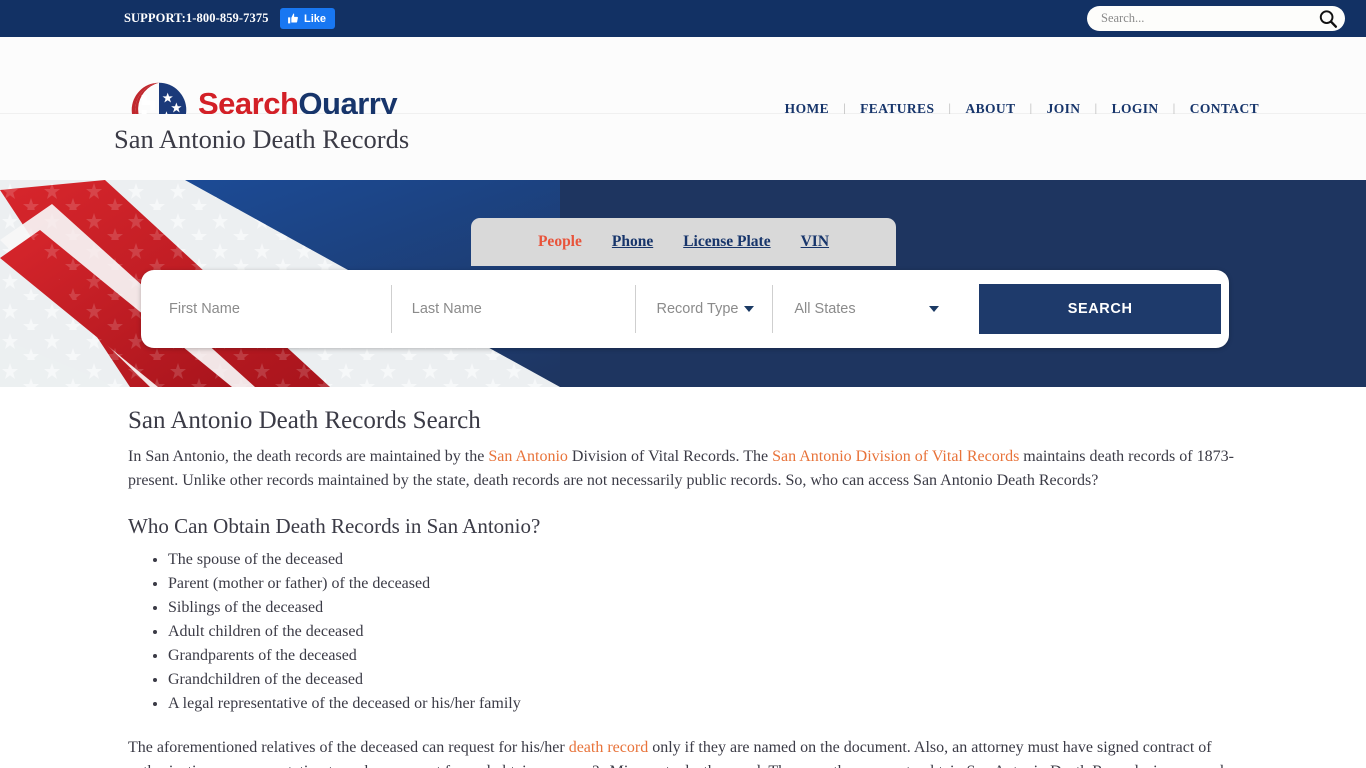 This screenshot has width=1366, height=768. Describe the element at coordinates (697, 309) in the screenshot. I see `record-type-label: Record Type` at that location.